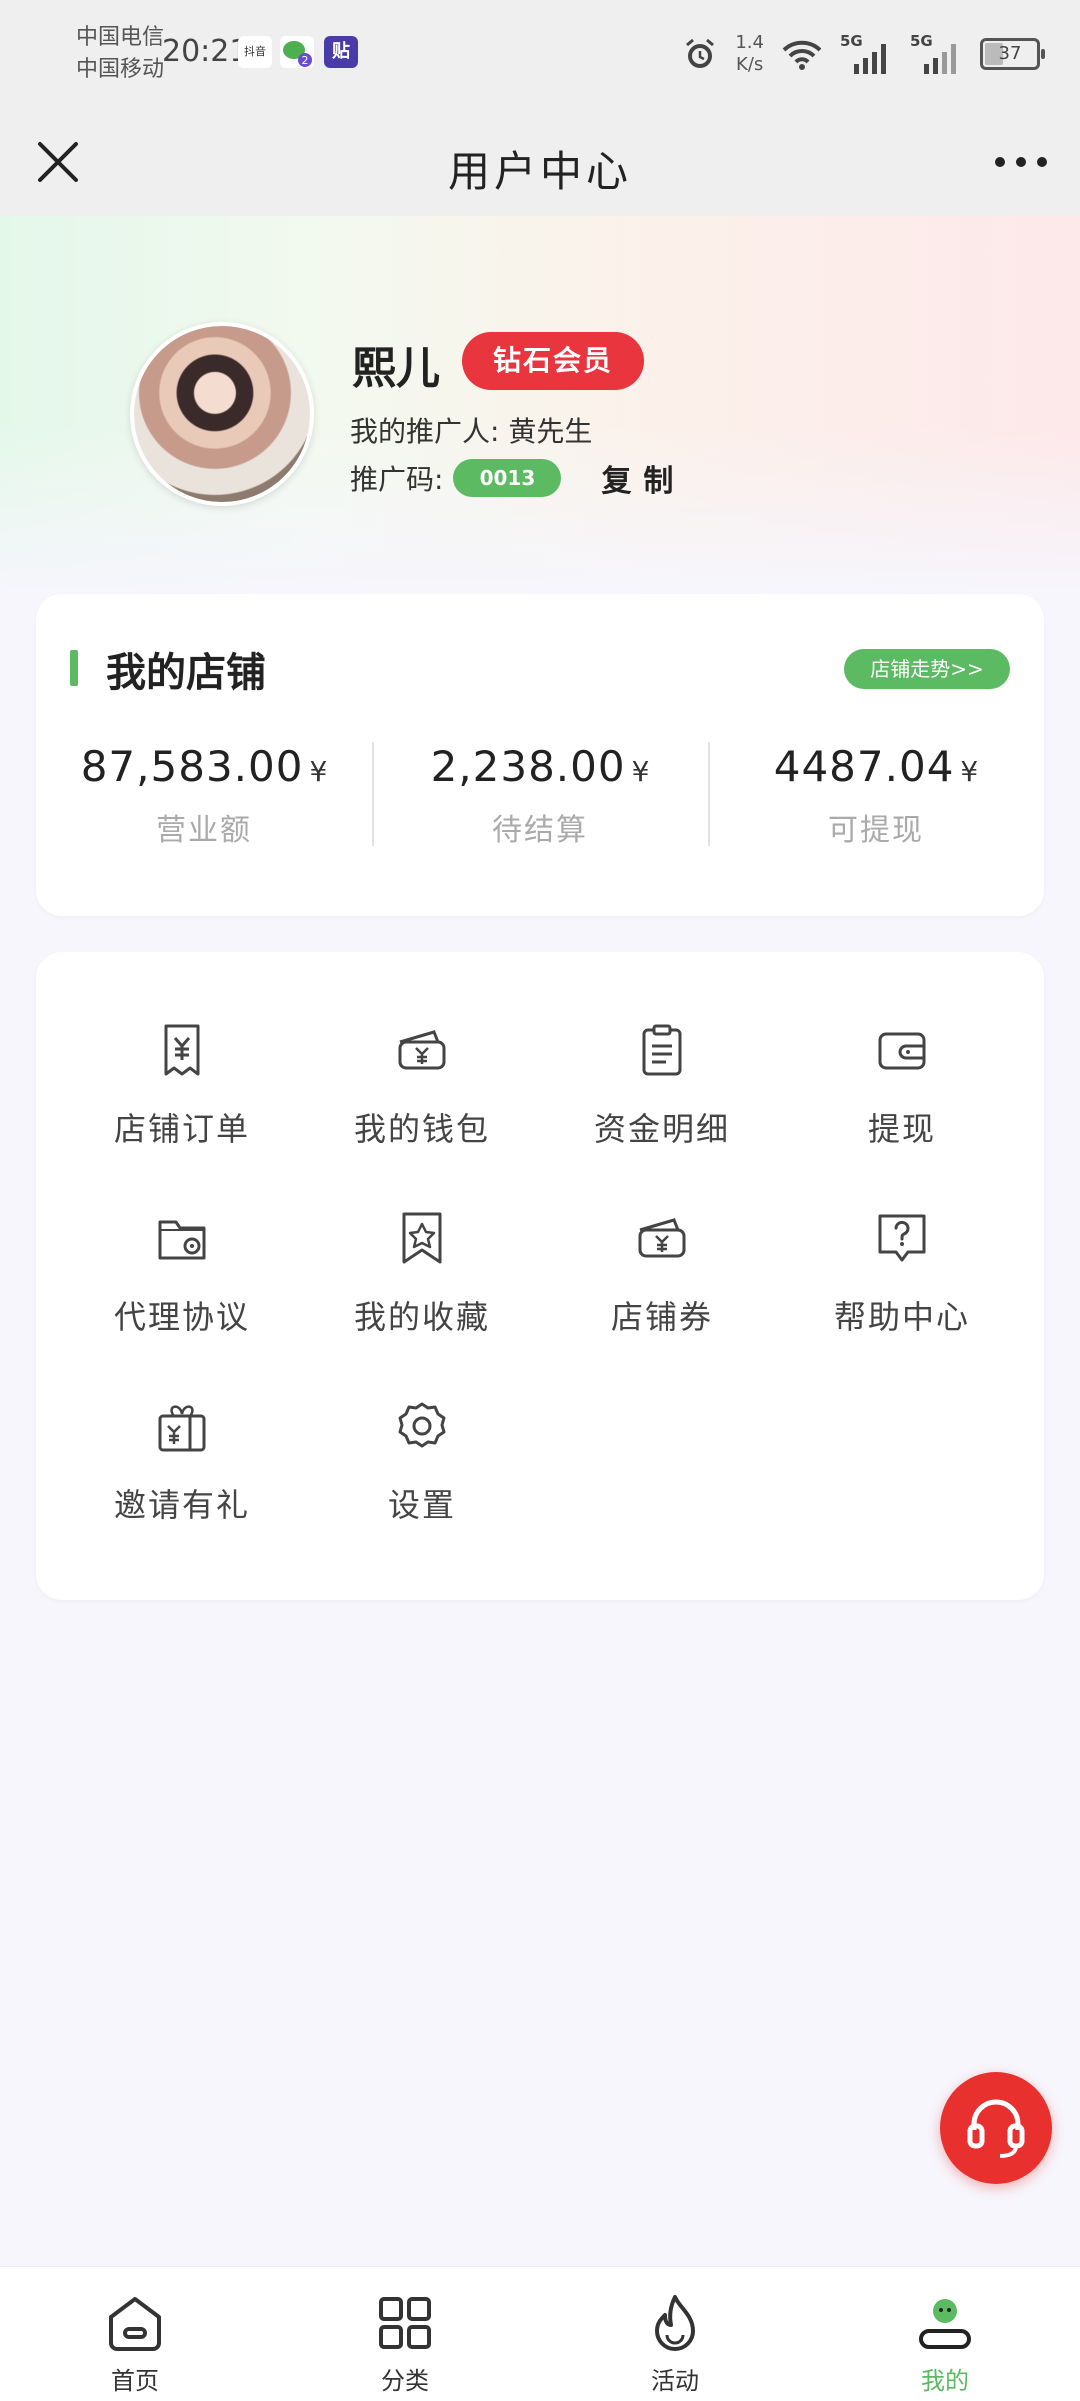 Image resolution: width=1080 pixels, height=2401 pixels. I want to click on menu-item-shop-coupons: 店铺券, so click(662, 1283).